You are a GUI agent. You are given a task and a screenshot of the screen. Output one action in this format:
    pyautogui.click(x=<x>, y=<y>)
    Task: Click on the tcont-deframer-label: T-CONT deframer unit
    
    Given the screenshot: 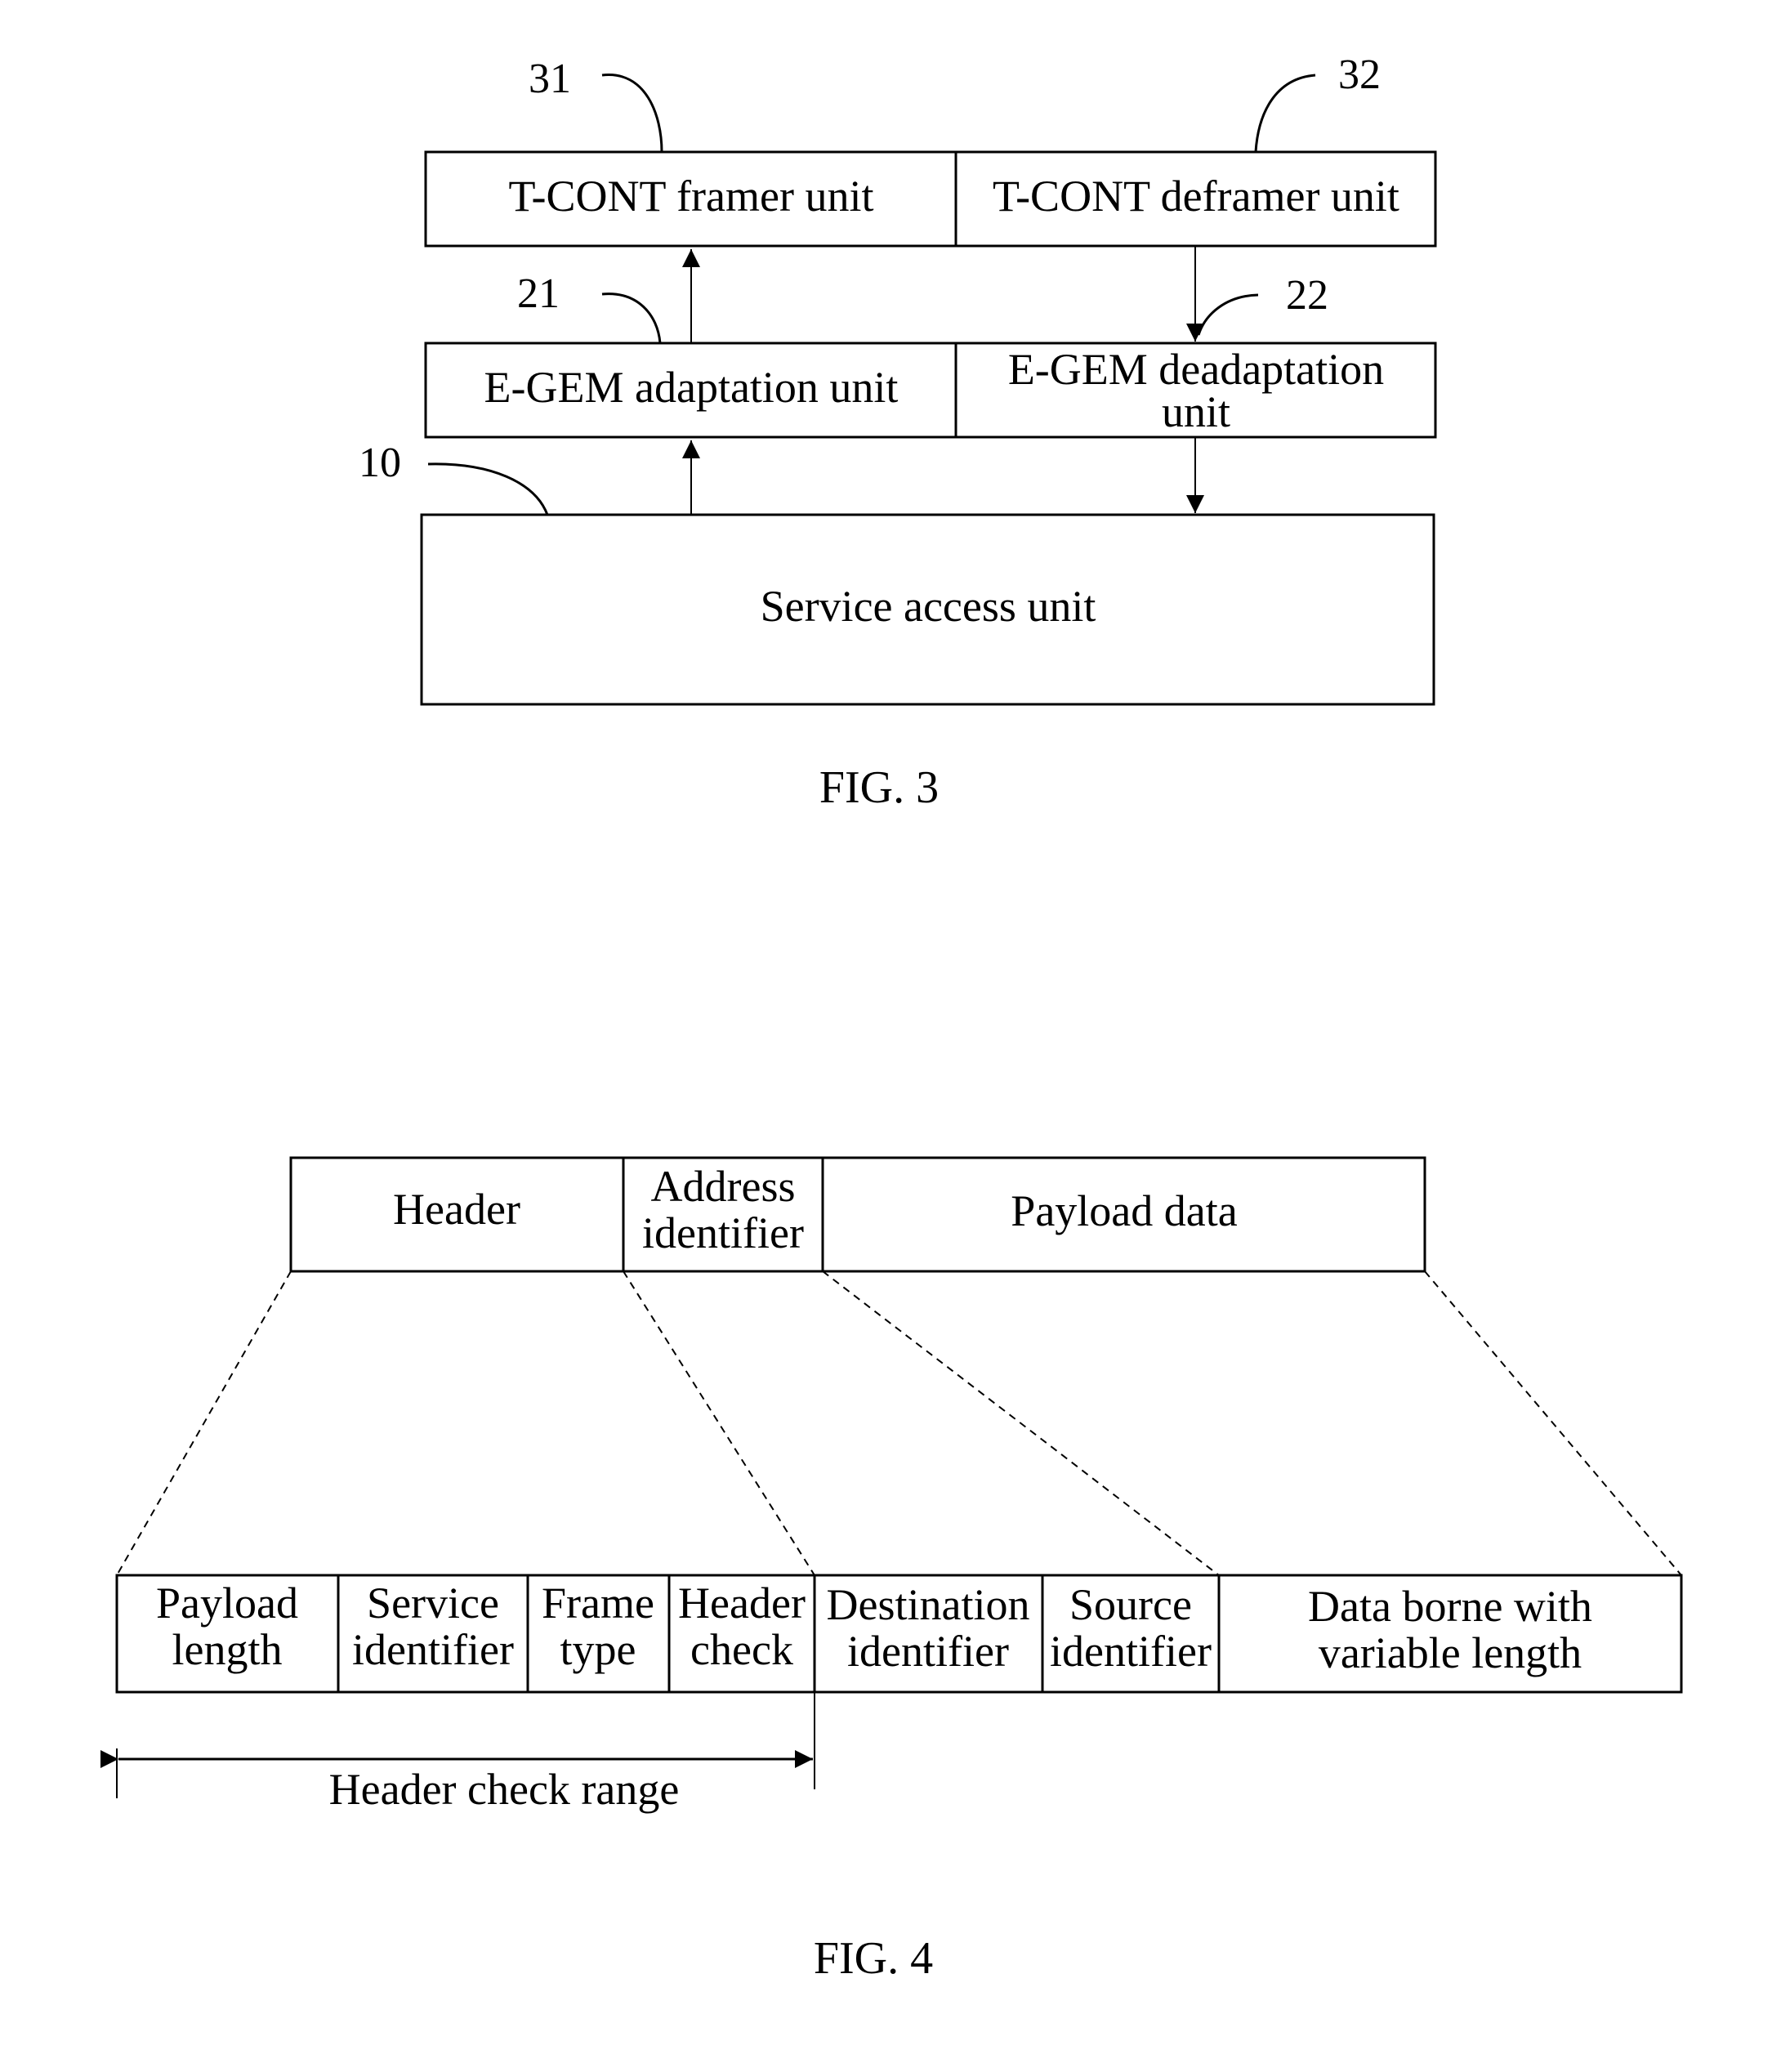 What is the action you would take?
    pyautogui.click(x=1196, y=196)
    